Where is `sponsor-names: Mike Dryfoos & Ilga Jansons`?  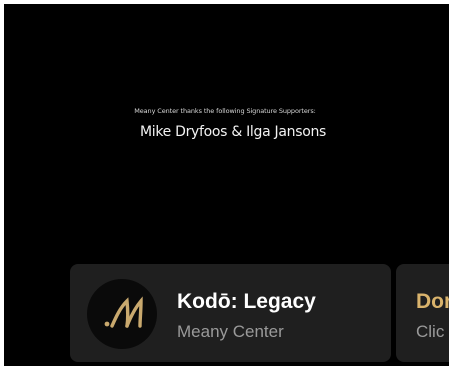 sponsor-names: Mike Dryfoos & Ilga Jansons is located at coordinates (233, 132).